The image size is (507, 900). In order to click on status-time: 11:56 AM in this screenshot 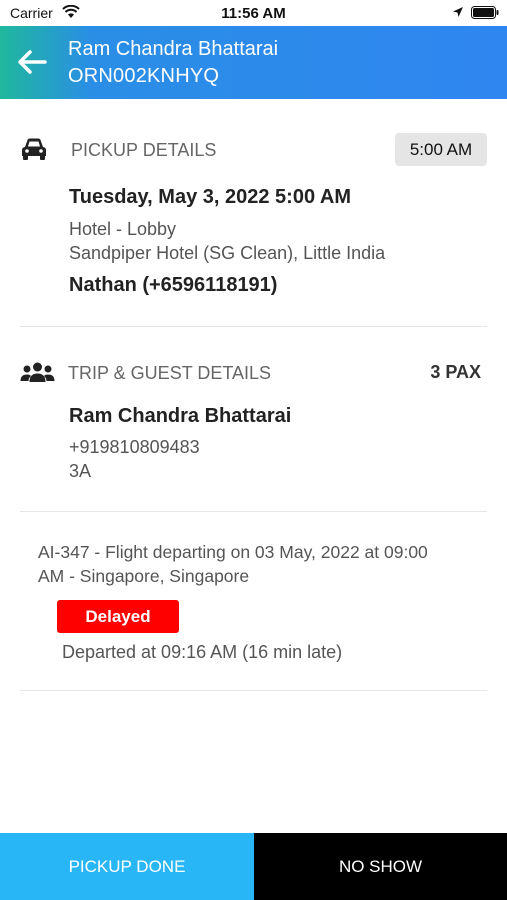, I will do `click(253, 13)`.